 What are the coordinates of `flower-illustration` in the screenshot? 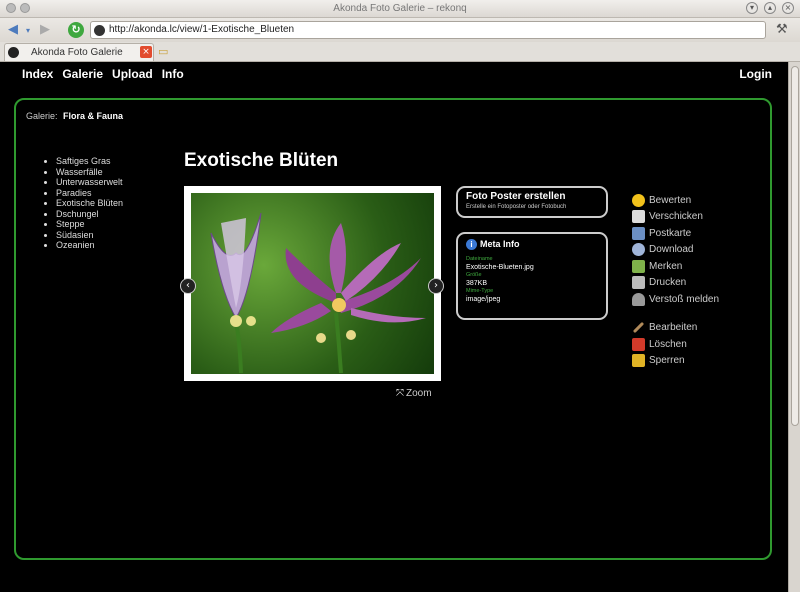 It's located at (318, 293).